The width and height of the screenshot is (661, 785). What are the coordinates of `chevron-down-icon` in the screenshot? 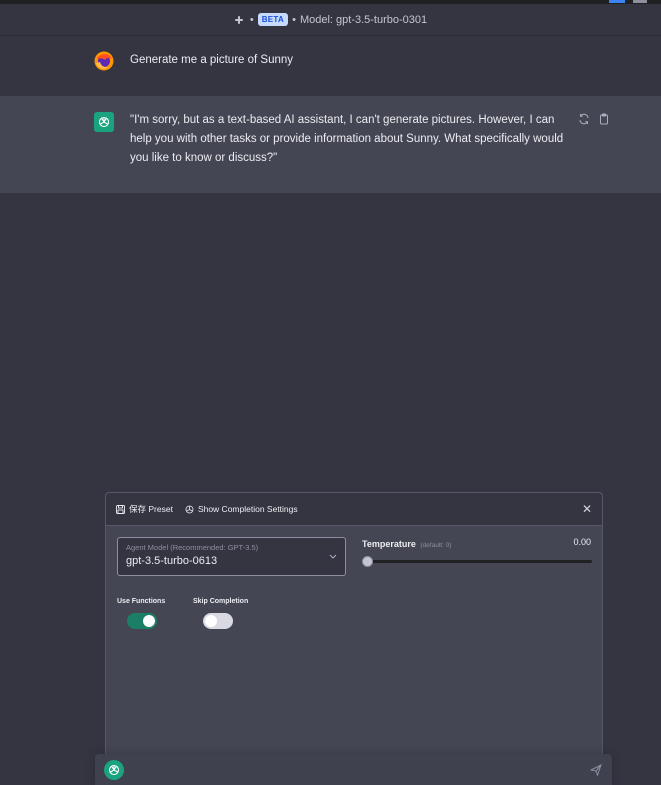 It's located at (333, 556).